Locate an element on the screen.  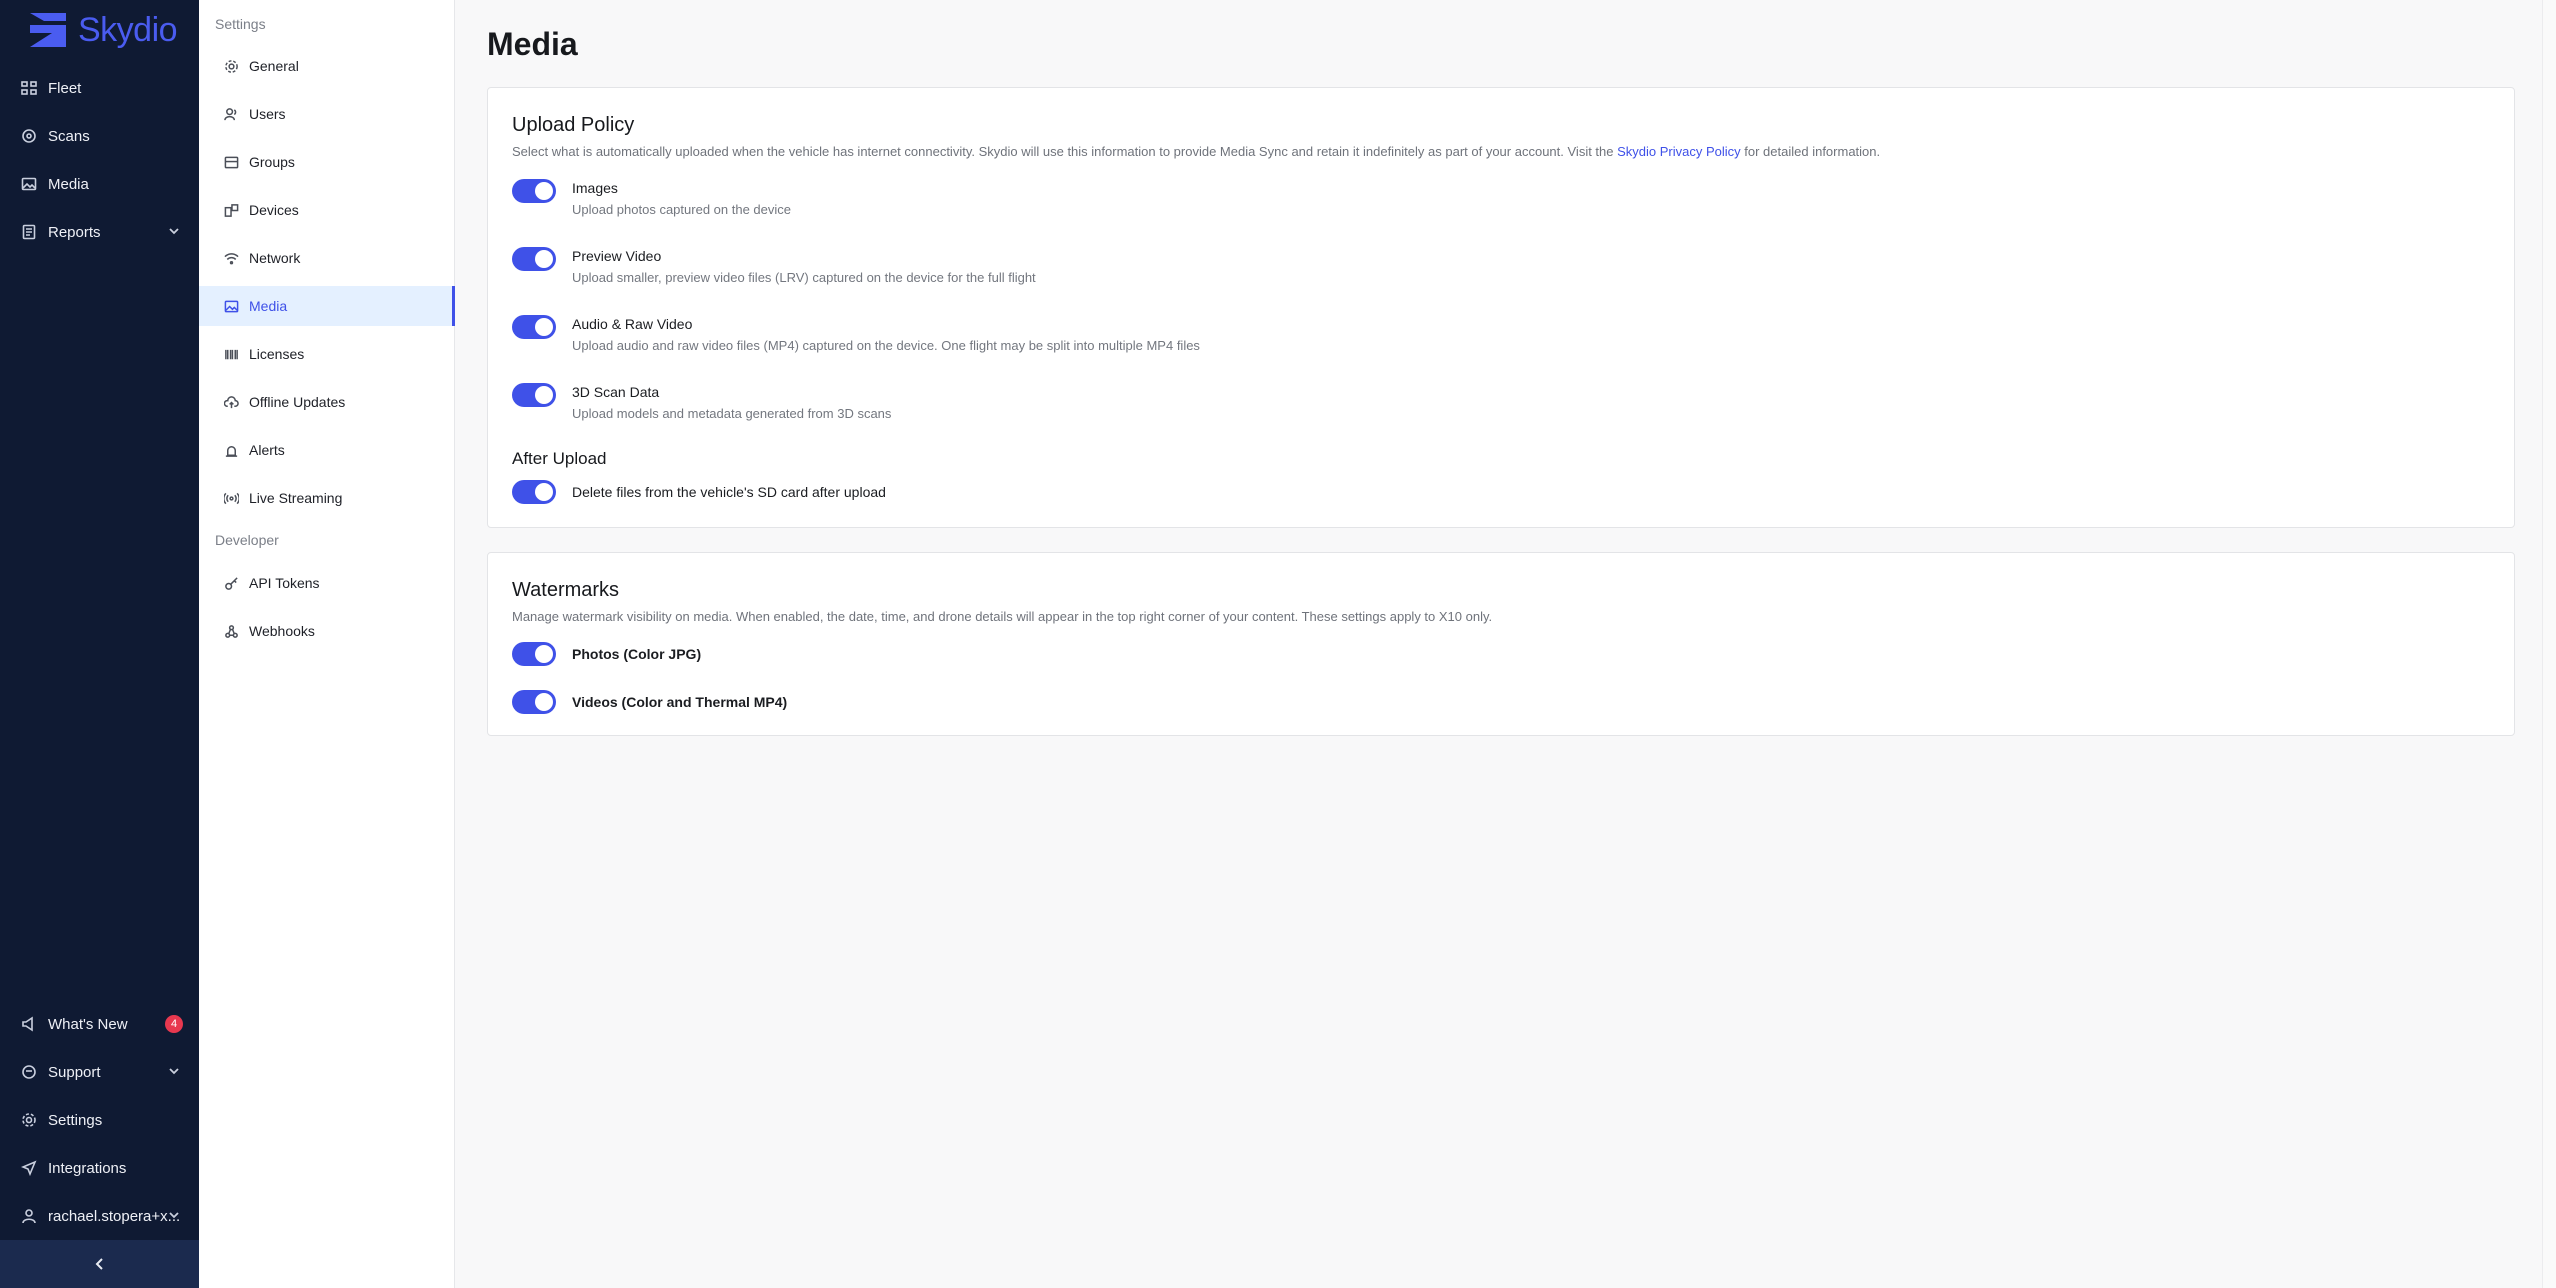
sidebar-item-label: Live Streaming is located at coordinates (296, 498).